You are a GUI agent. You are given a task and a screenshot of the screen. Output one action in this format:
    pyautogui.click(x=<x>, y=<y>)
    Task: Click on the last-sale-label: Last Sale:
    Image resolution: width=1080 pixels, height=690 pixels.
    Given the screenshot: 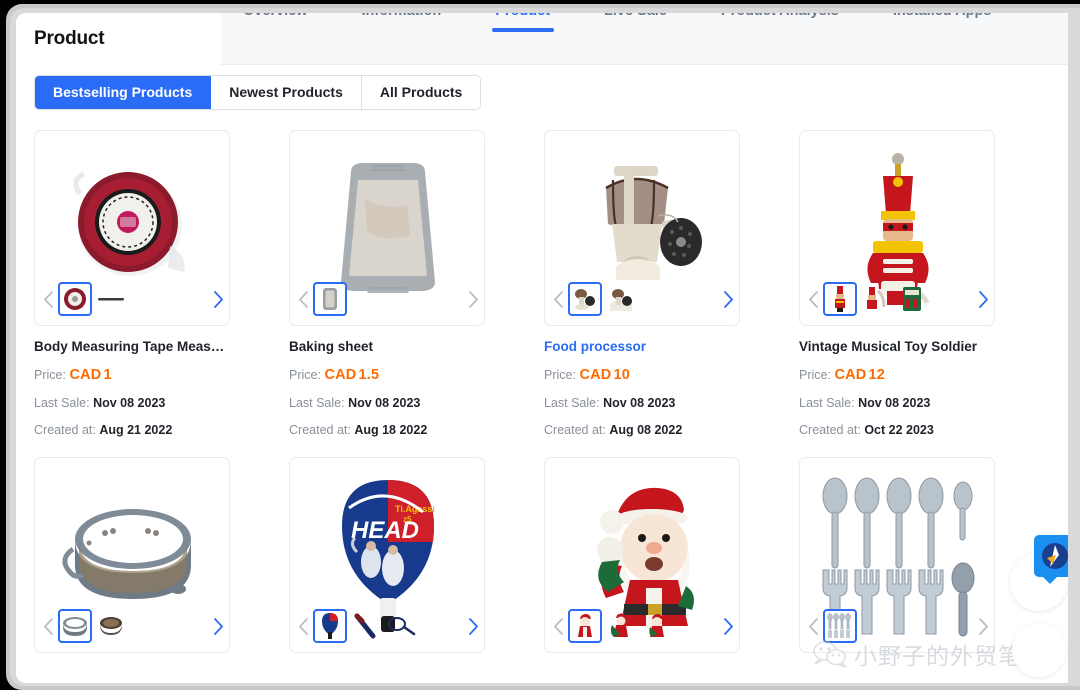 What is the action you would take?
    pyautogui.click(x=317, y=403)
    